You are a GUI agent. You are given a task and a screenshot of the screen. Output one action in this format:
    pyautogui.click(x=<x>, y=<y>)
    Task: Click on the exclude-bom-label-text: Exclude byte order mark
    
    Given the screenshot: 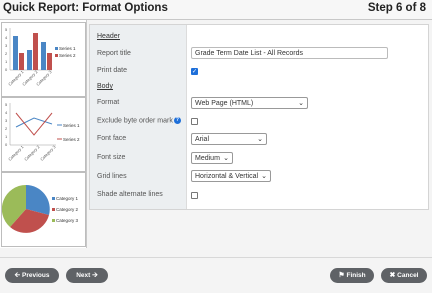 What is the action you would take?
    pyautogui.click(x=135, y=121)
    